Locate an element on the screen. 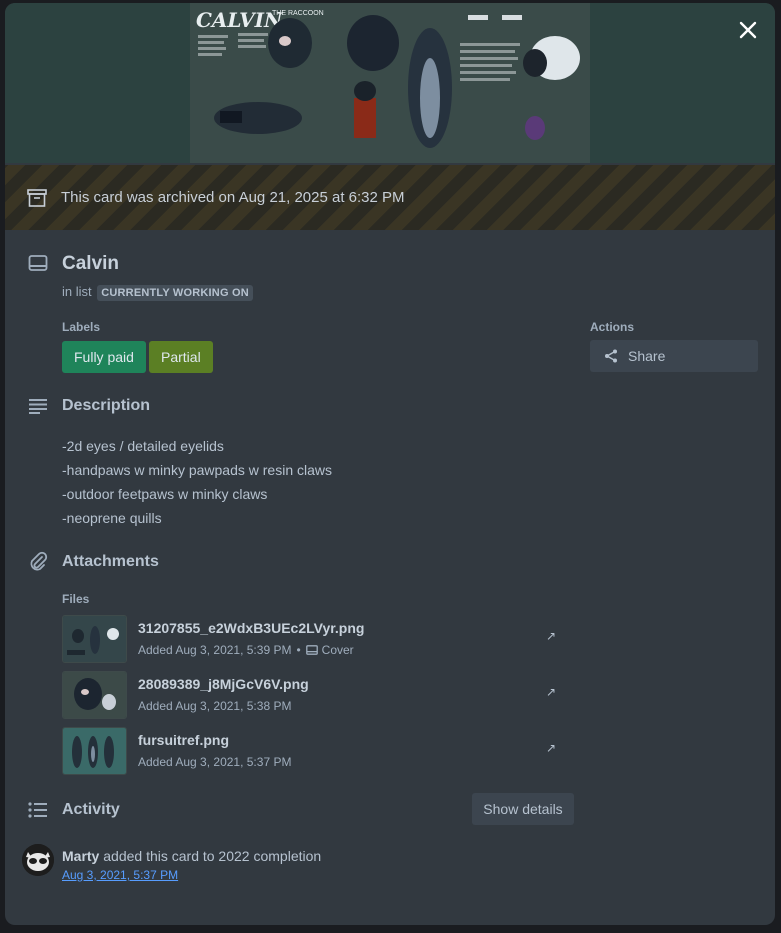 This screenshot has height=933, width=781. share-button: Share is located at coordinates (674, 356).